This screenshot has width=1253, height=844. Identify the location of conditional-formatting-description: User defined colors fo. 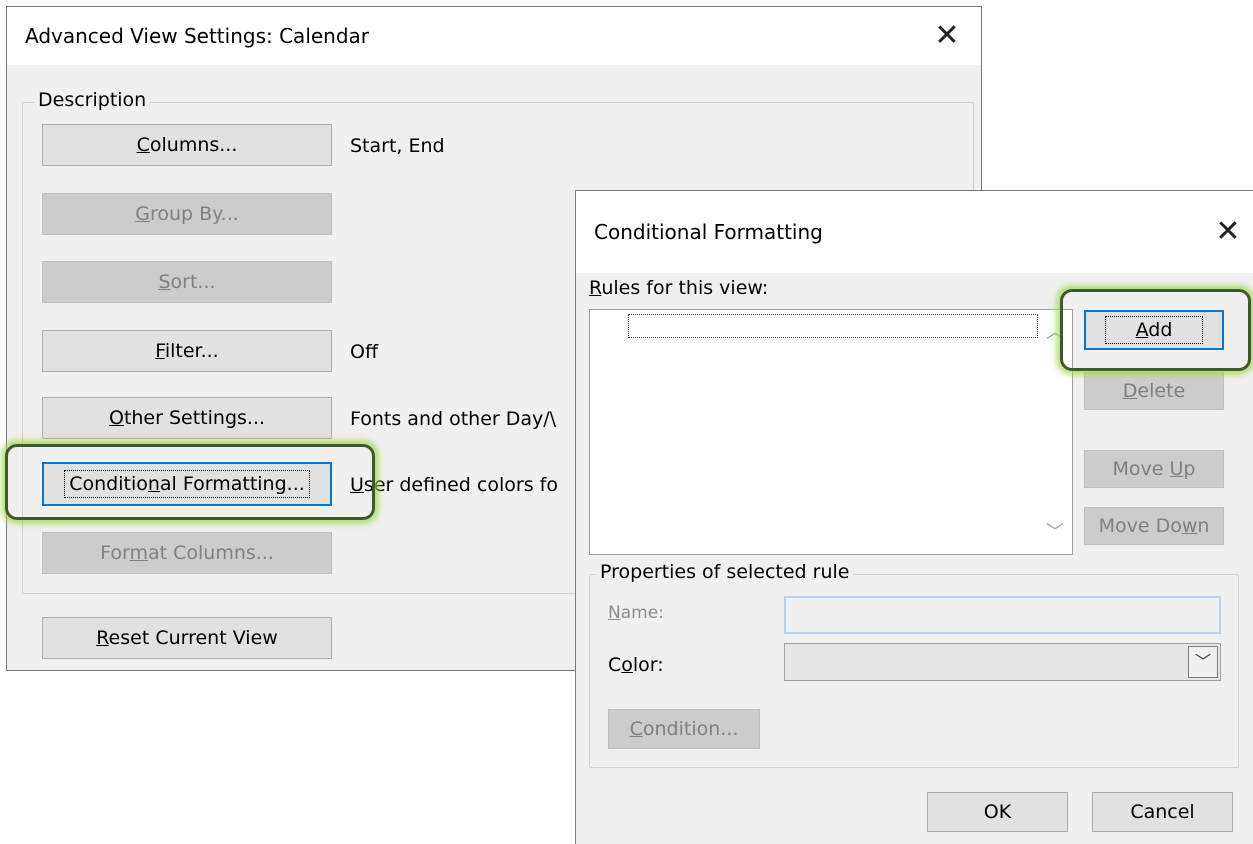
(454, 485).